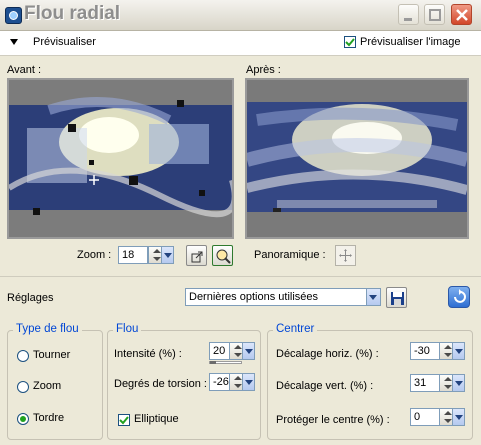 The width and height of the screenshot is (481, 445). Describe the element at coordinates (373, 297) in the screenshot. I see `preset-dropdown-arrow` at that location.